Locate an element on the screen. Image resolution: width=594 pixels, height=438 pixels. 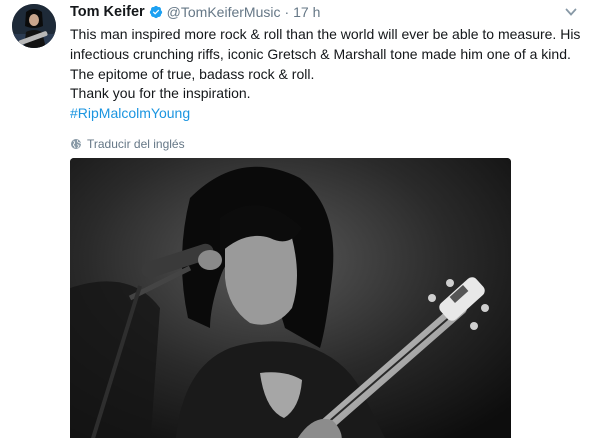
hashtag-link: #RipMalcolmYoung is located at coordinates (326, 114).